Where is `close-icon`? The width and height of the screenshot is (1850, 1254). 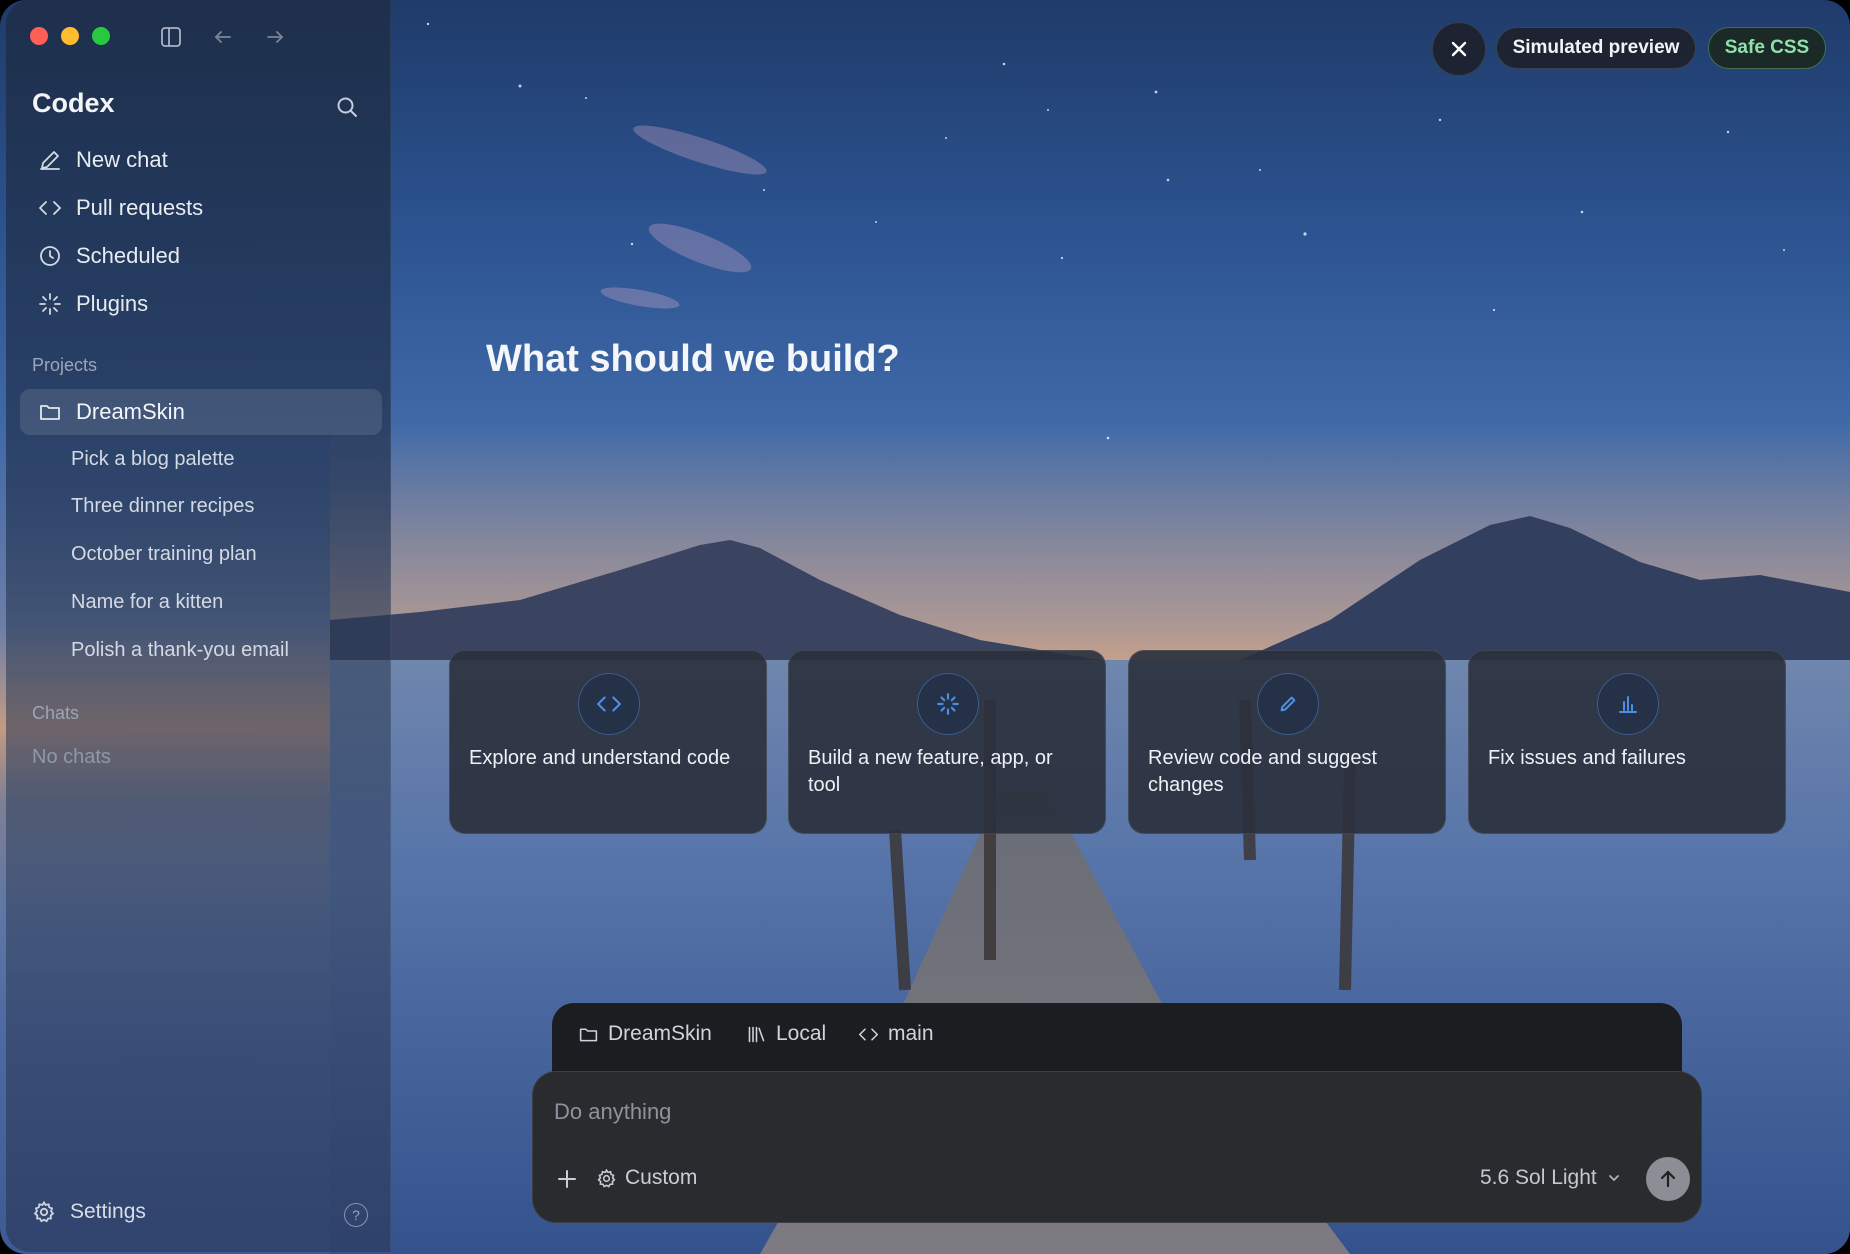
close-icon is located at coordinates (1459, 49).